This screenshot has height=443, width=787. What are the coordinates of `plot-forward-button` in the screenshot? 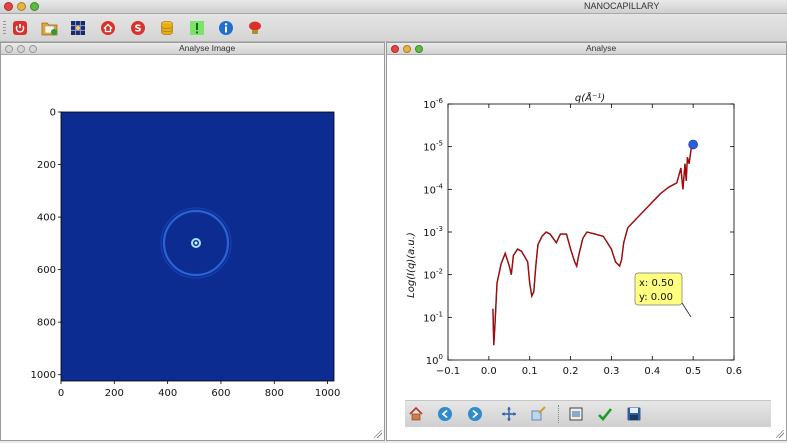 It's located at (475, 414).